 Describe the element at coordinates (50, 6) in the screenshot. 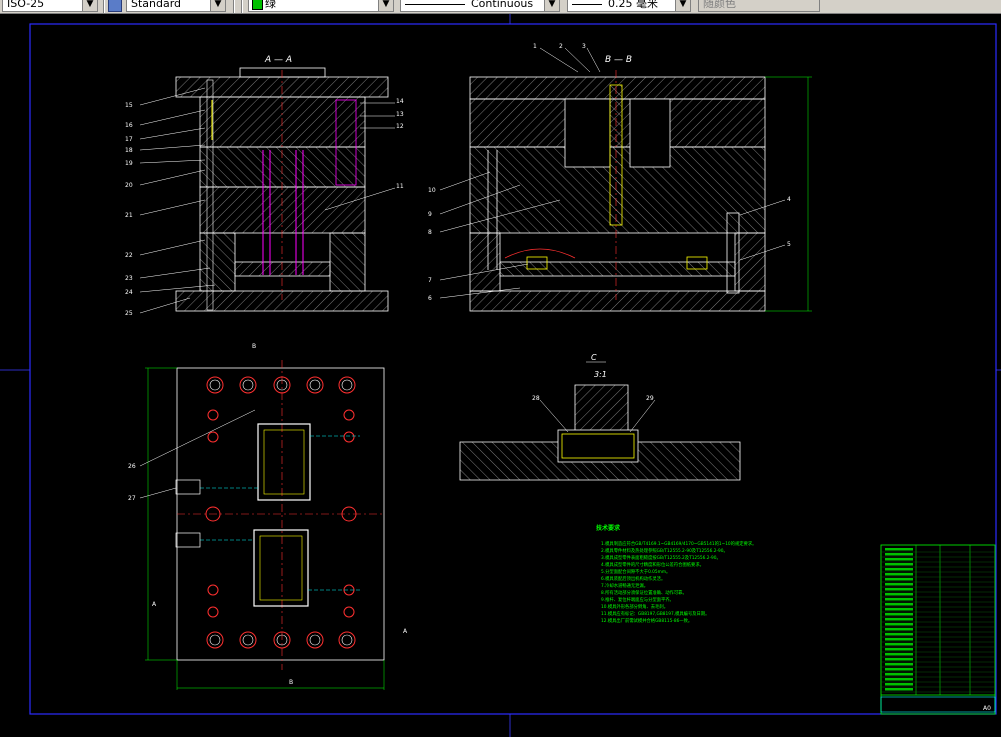

I see `dimension-style-dropdown: ISO-25 ▼` at that location.